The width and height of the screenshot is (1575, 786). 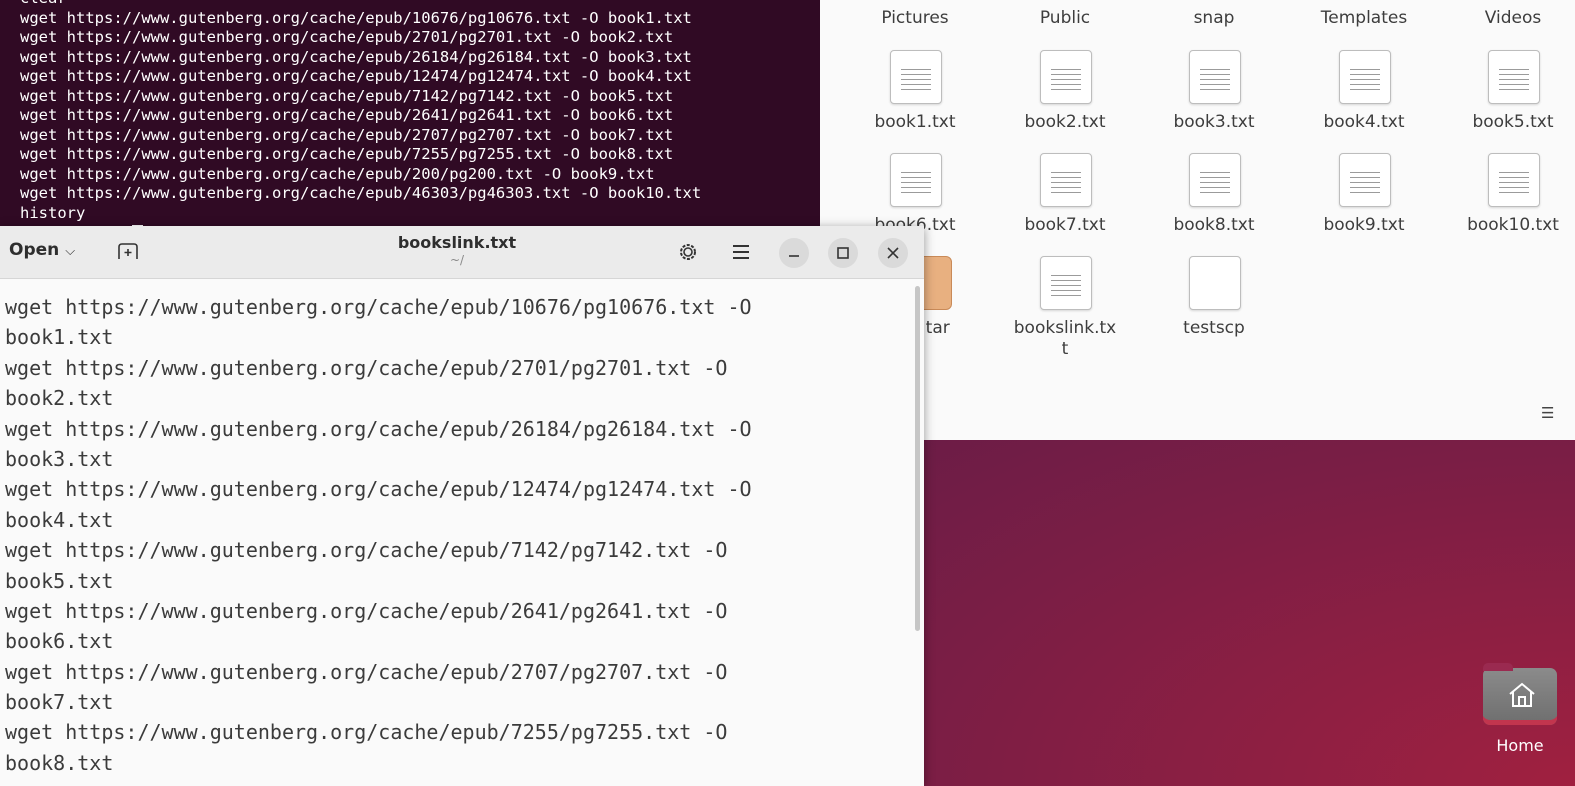 I want to click on file-name: book8.txt, so click(x=1214, y=225).